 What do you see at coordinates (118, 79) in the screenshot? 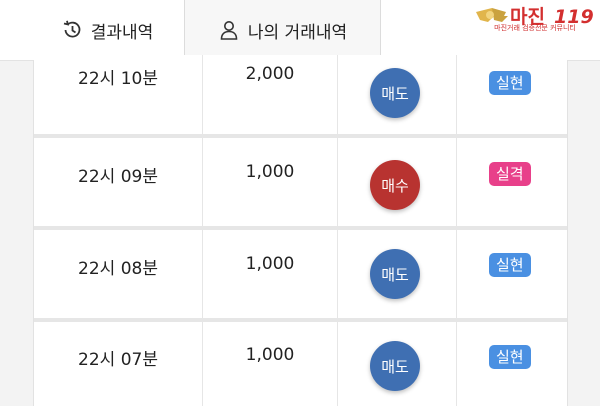
I see `trade-time: 22시 10분` at bounding box center [118, 79].